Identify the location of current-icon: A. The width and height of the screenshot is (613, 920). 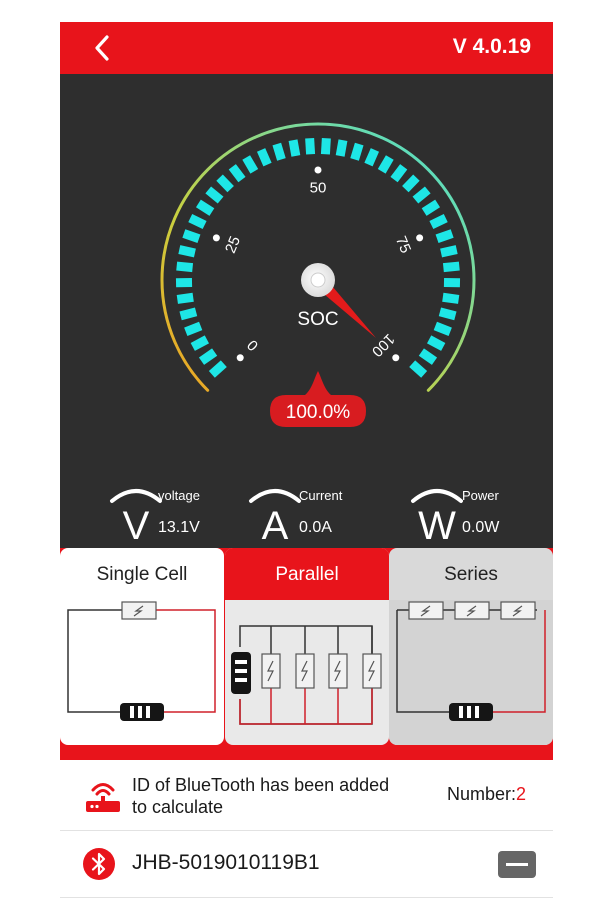
(275, 516).